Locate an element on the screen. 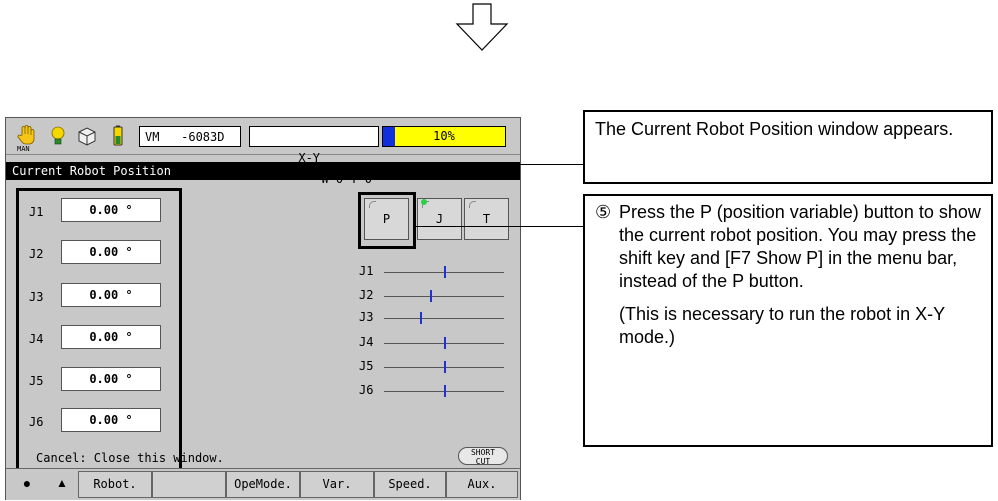  var-button: Var. is located at coordinates (337, 484).